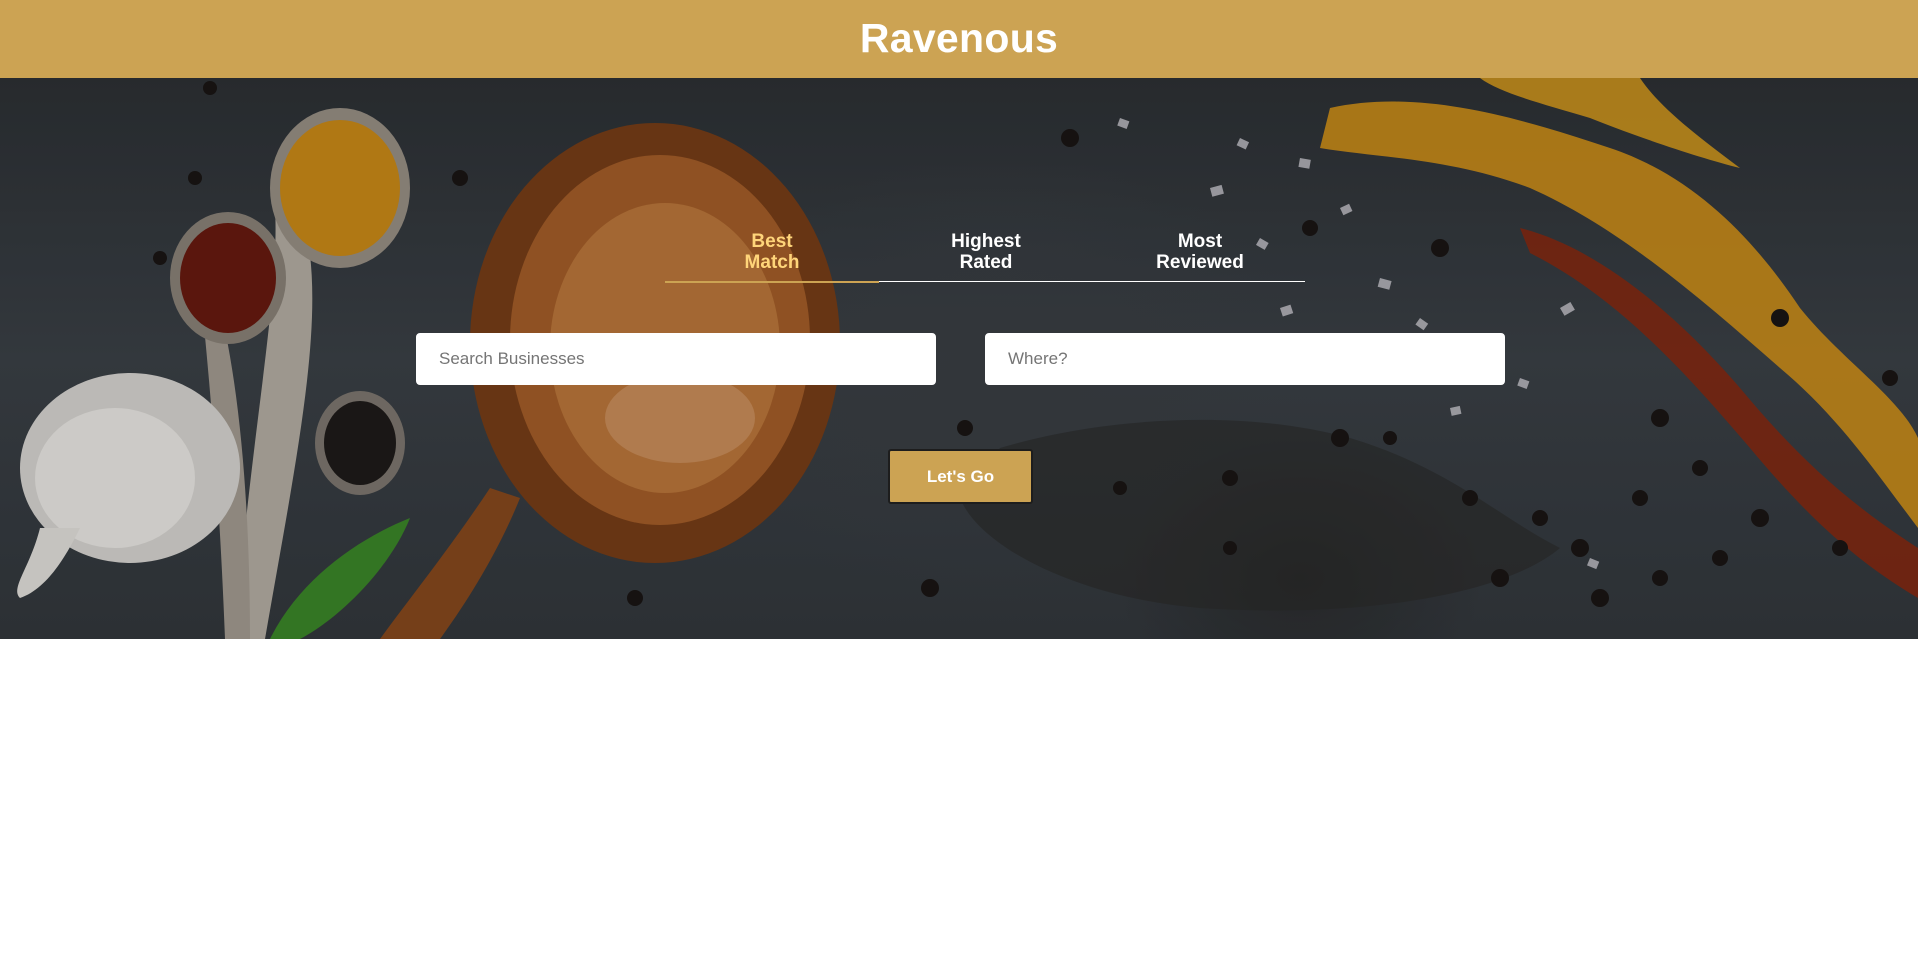 The image size is (1918, 973). What do you see at coordinates (772, 262) in the screenshot?
I see `sort-option-label-line2: Match` at bounding box center [772, 262].